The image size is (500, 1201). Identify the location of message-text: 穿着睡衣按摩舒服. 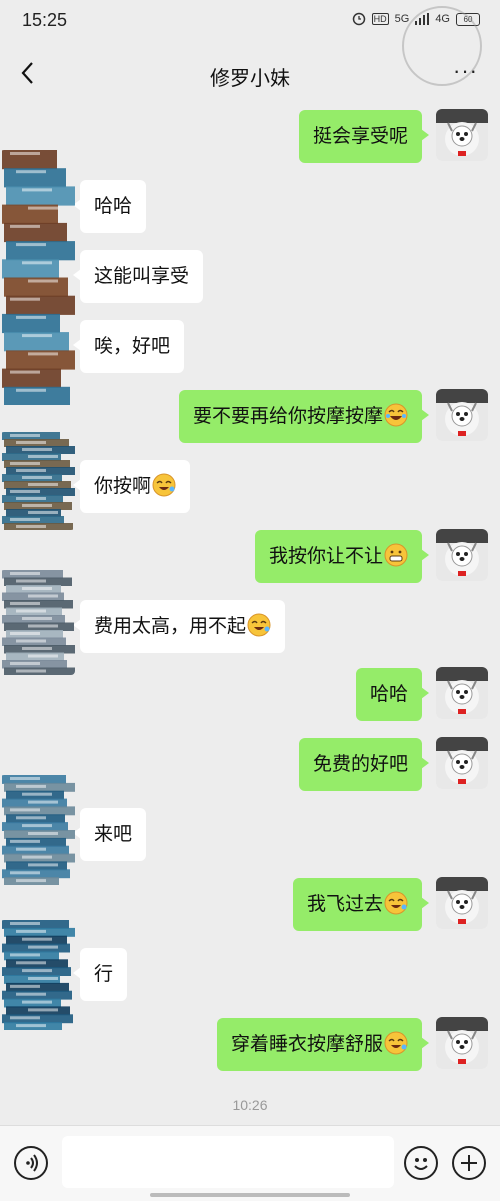
(306, 1044).